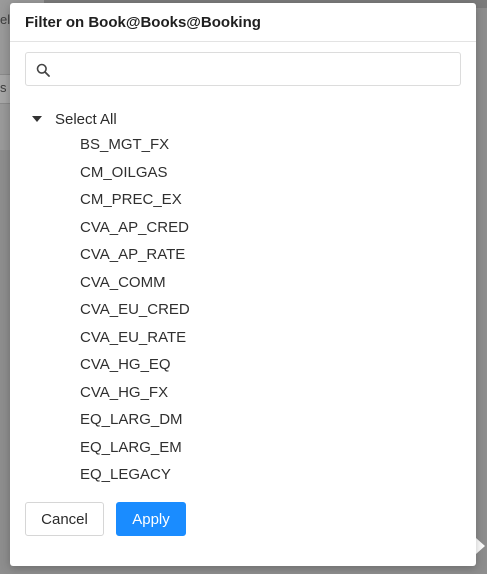  Describe the element at coordinates (243, 475) in the screenshot. I see `tree-item: EQ_LEGACY` at that location.